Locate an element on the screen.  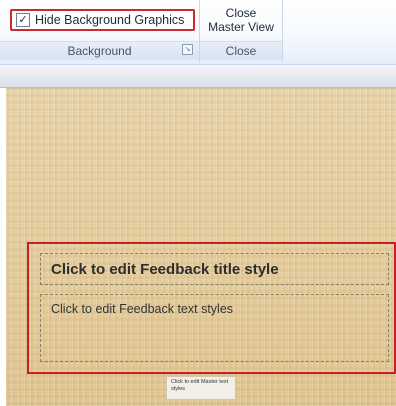
close-master-view-line1: Close is located at coordinates (241, 13).